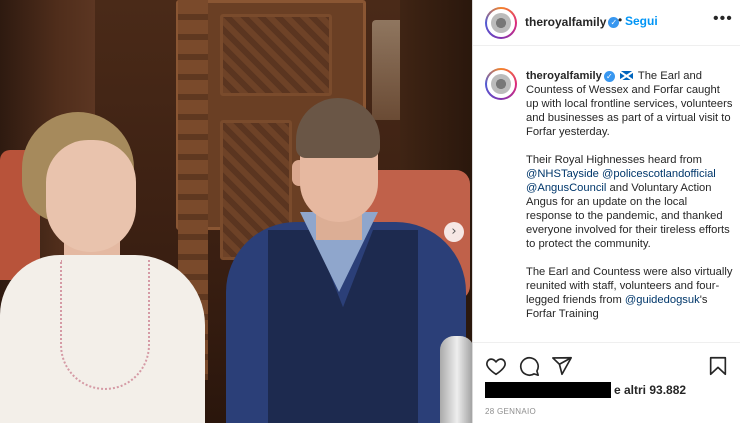 Image resolution: width=740 pixels, height=423 pixels. I want to click on share-icon, so click(562, 366).